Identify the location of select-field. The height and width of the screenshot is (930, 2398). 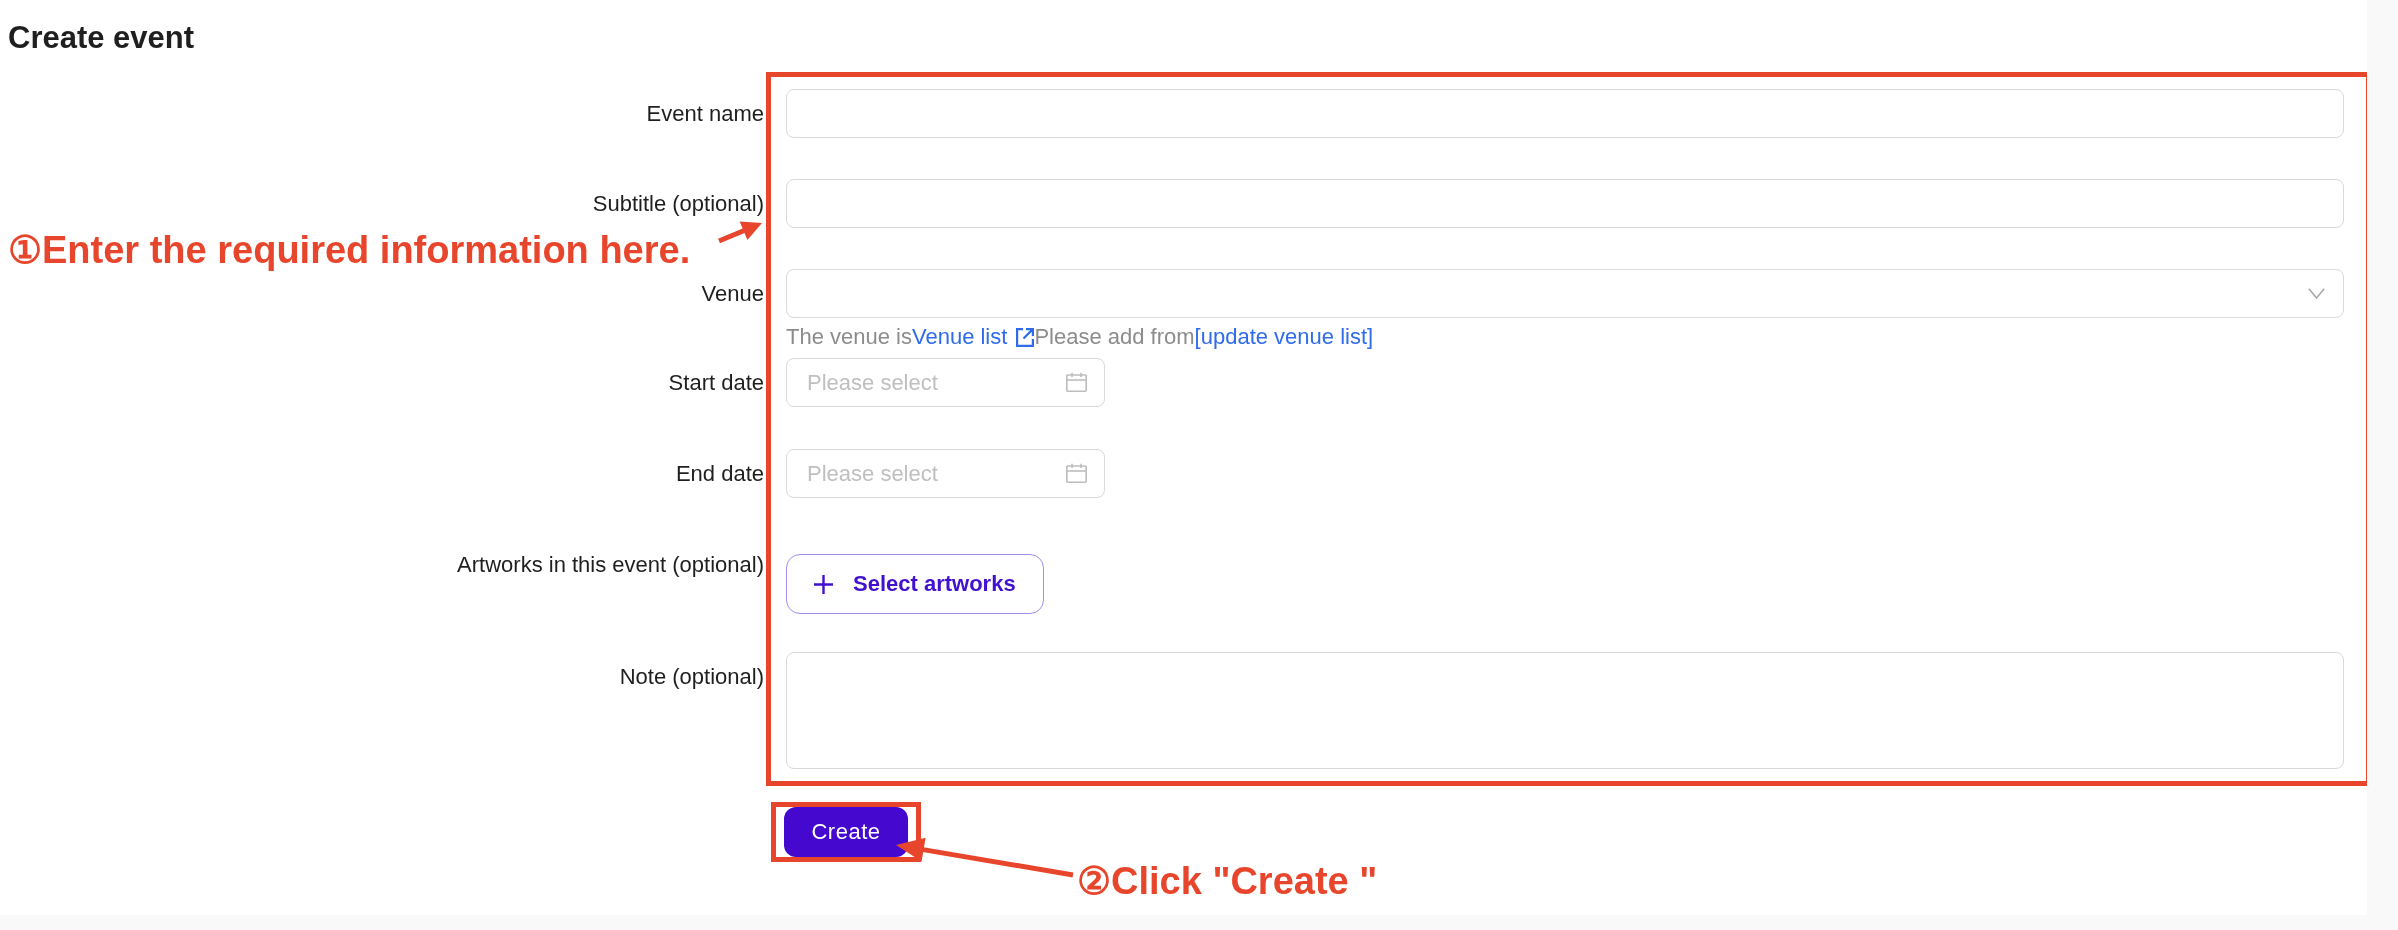
(1565, 293).